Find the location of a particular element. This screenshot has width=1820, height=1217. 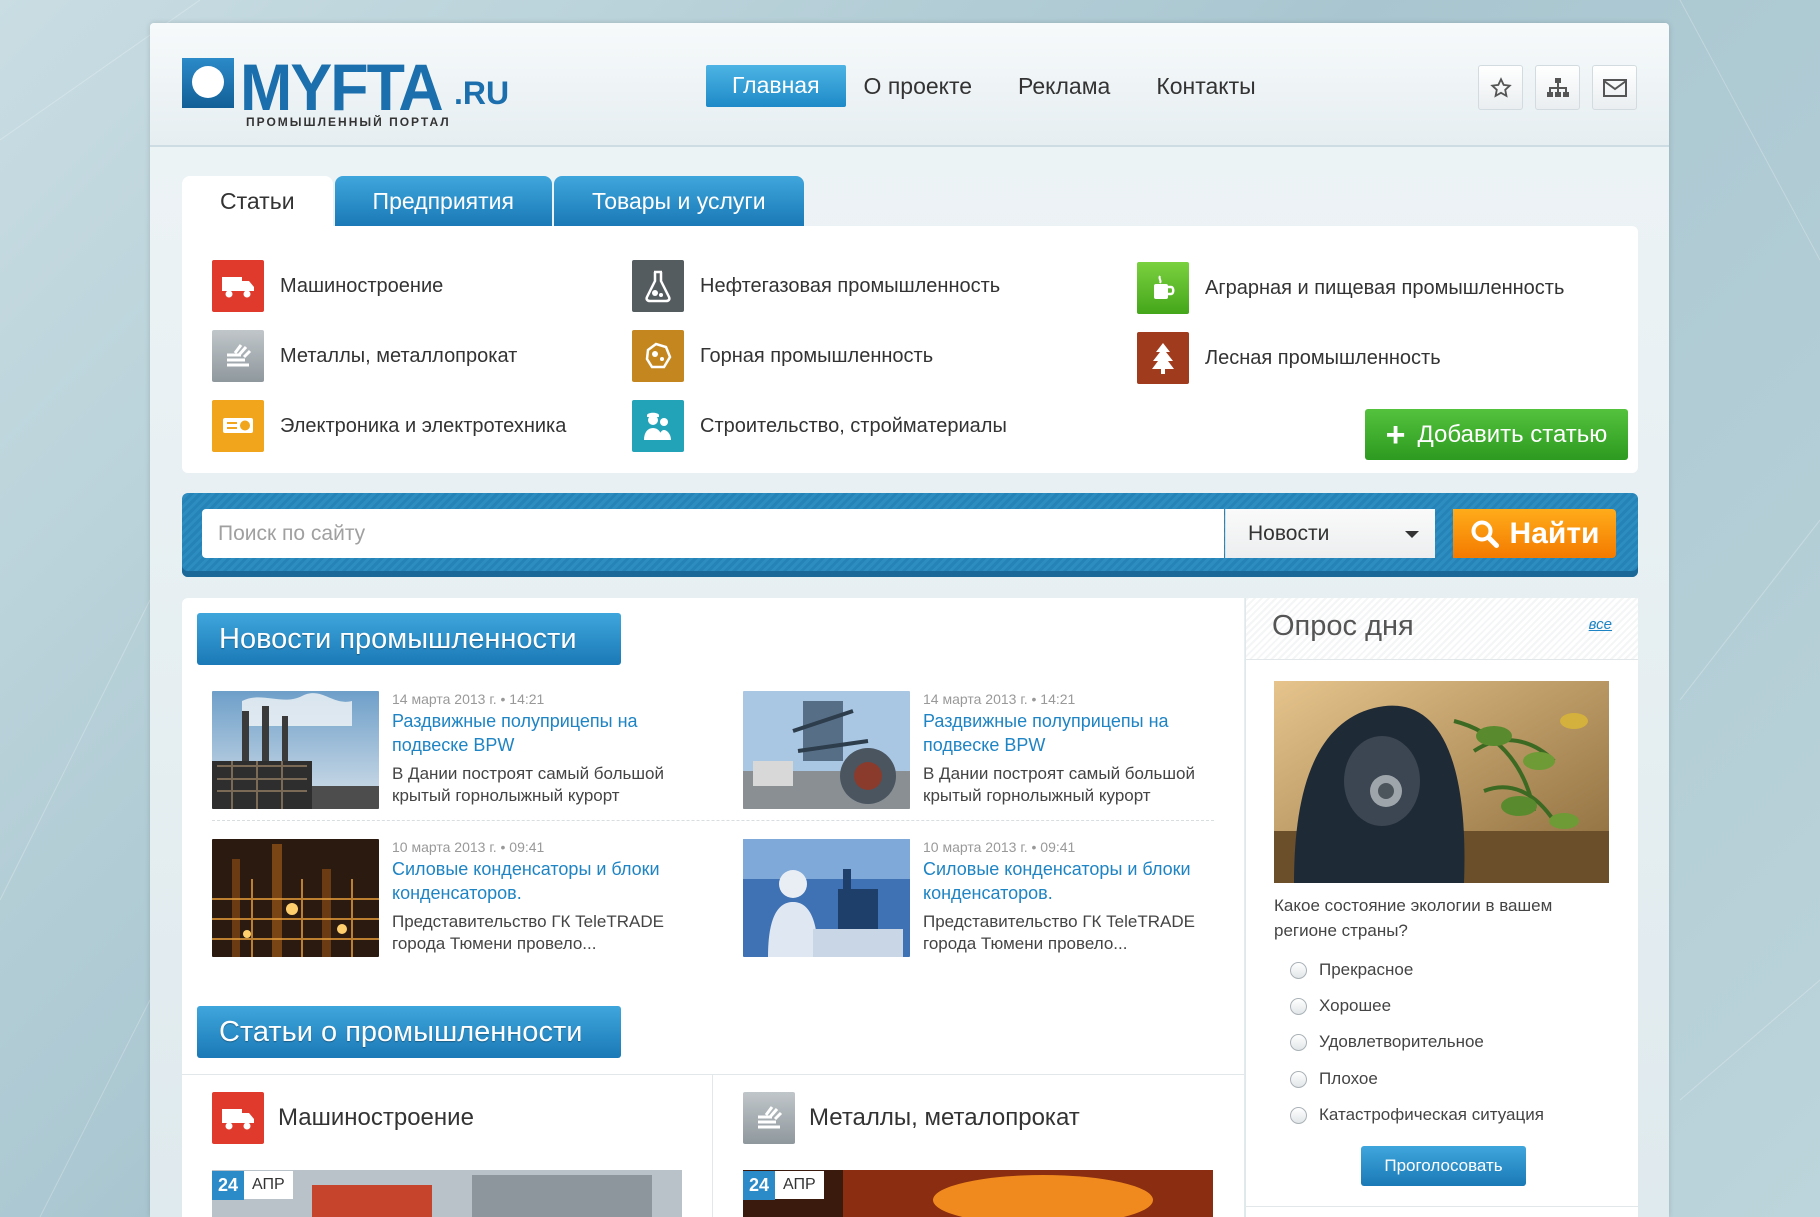

category-mining: Горная промышленность is located at coordinates (782, 356).